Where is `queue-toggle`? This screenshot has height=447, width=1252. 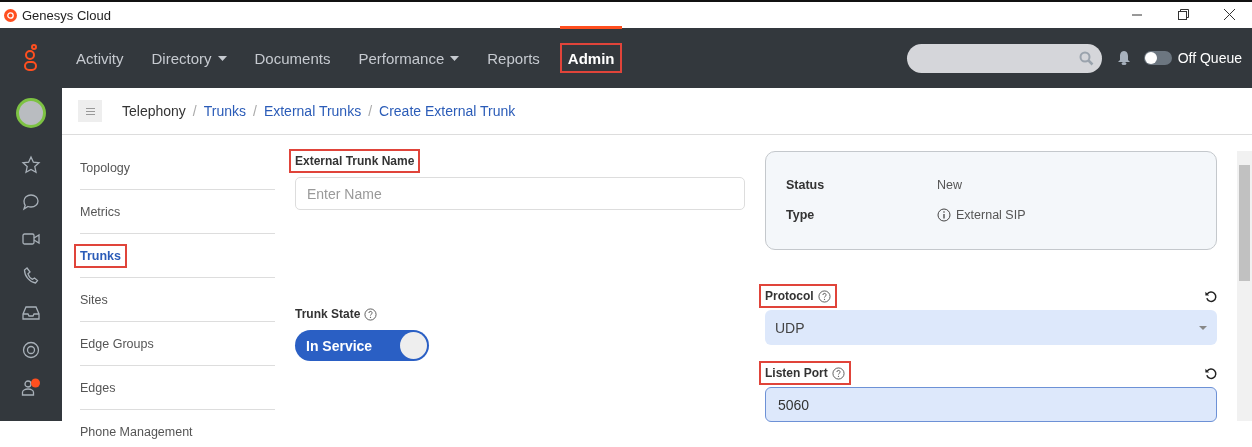 queue-toggle is located at coordinates (1157, 58).